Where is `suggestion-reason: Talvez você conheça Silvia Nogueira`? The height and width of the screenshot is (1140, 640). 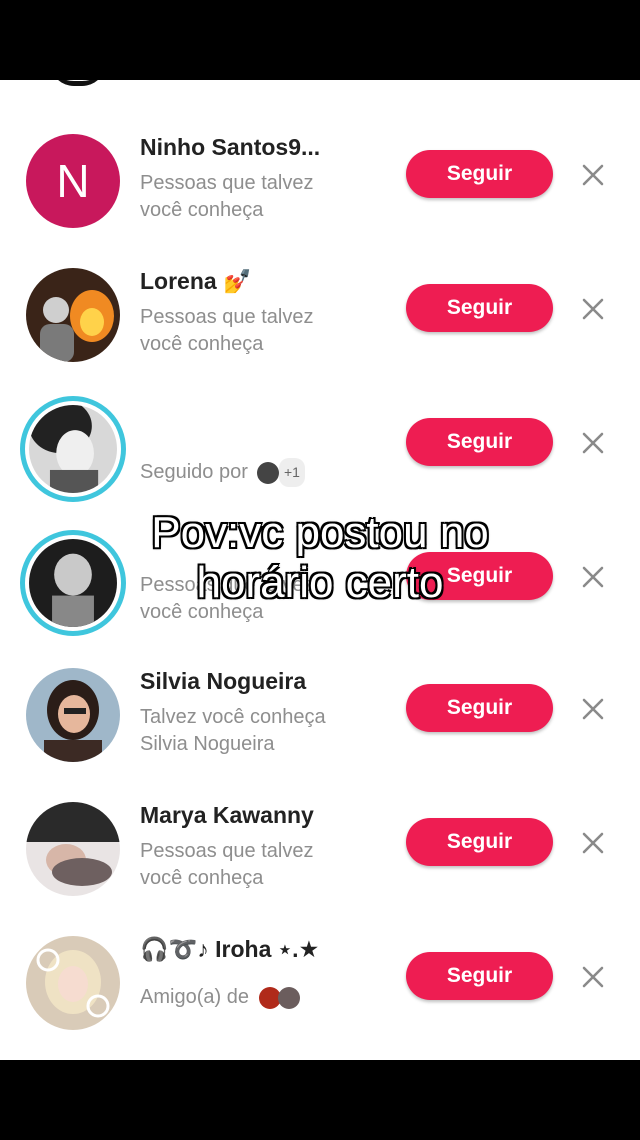
suggestion-reason: Talvez você conheça Silvia Nogueira is located at coordinates (233, 730).